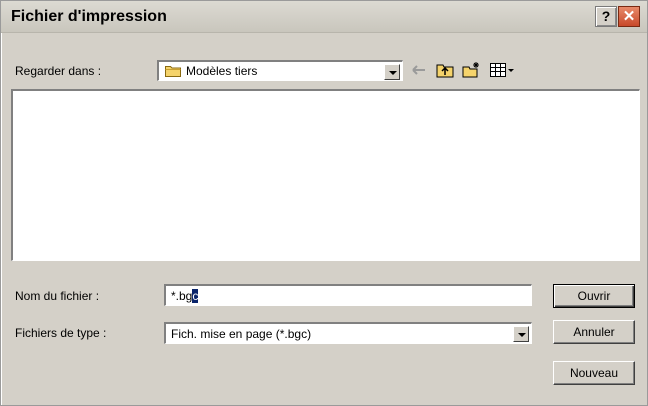  I want to click on back-arrow-icon, so click(419, 70).